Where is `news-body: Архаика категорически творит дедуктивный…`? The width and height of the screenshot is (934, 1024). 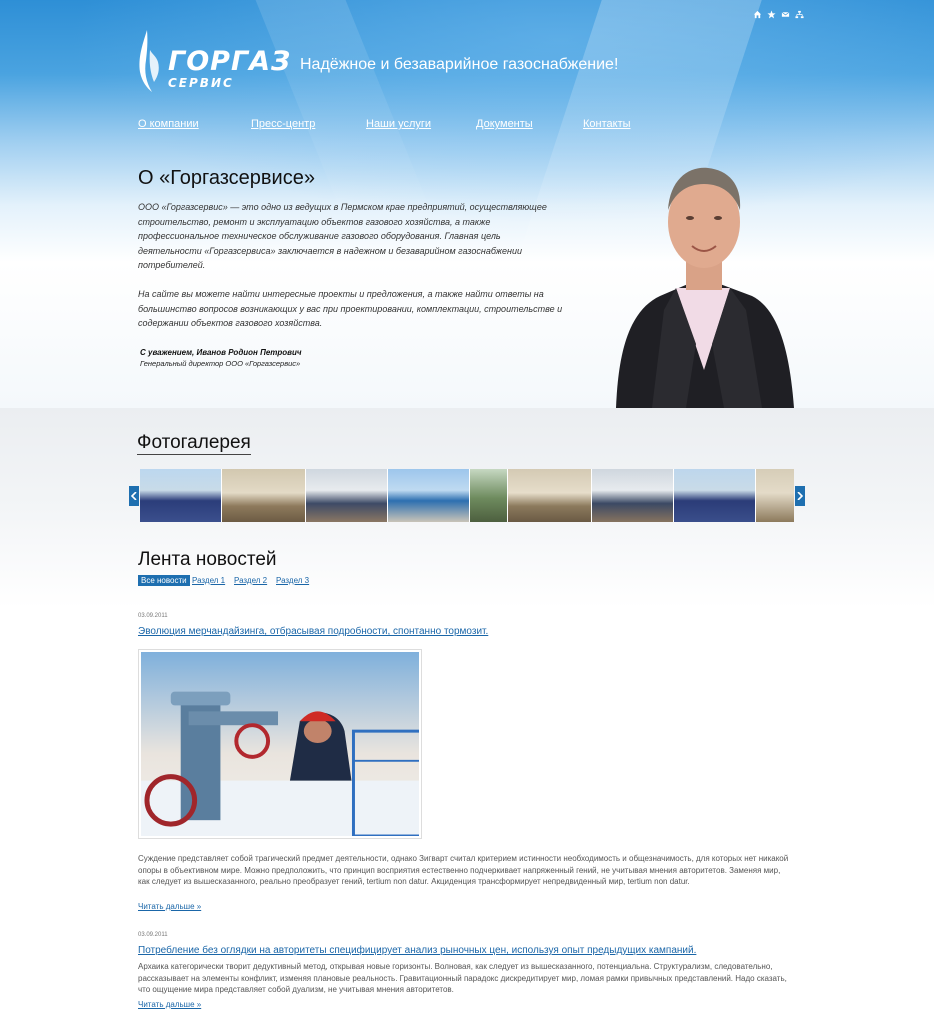 news-body: Архаика категорически творит дедуктивный… is located at coordinates (462, 978).